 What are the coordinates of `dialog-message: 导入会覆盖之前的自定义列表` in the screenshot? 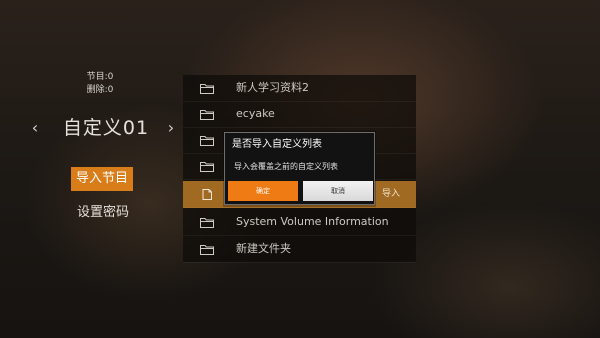 It's located at (286, 166).